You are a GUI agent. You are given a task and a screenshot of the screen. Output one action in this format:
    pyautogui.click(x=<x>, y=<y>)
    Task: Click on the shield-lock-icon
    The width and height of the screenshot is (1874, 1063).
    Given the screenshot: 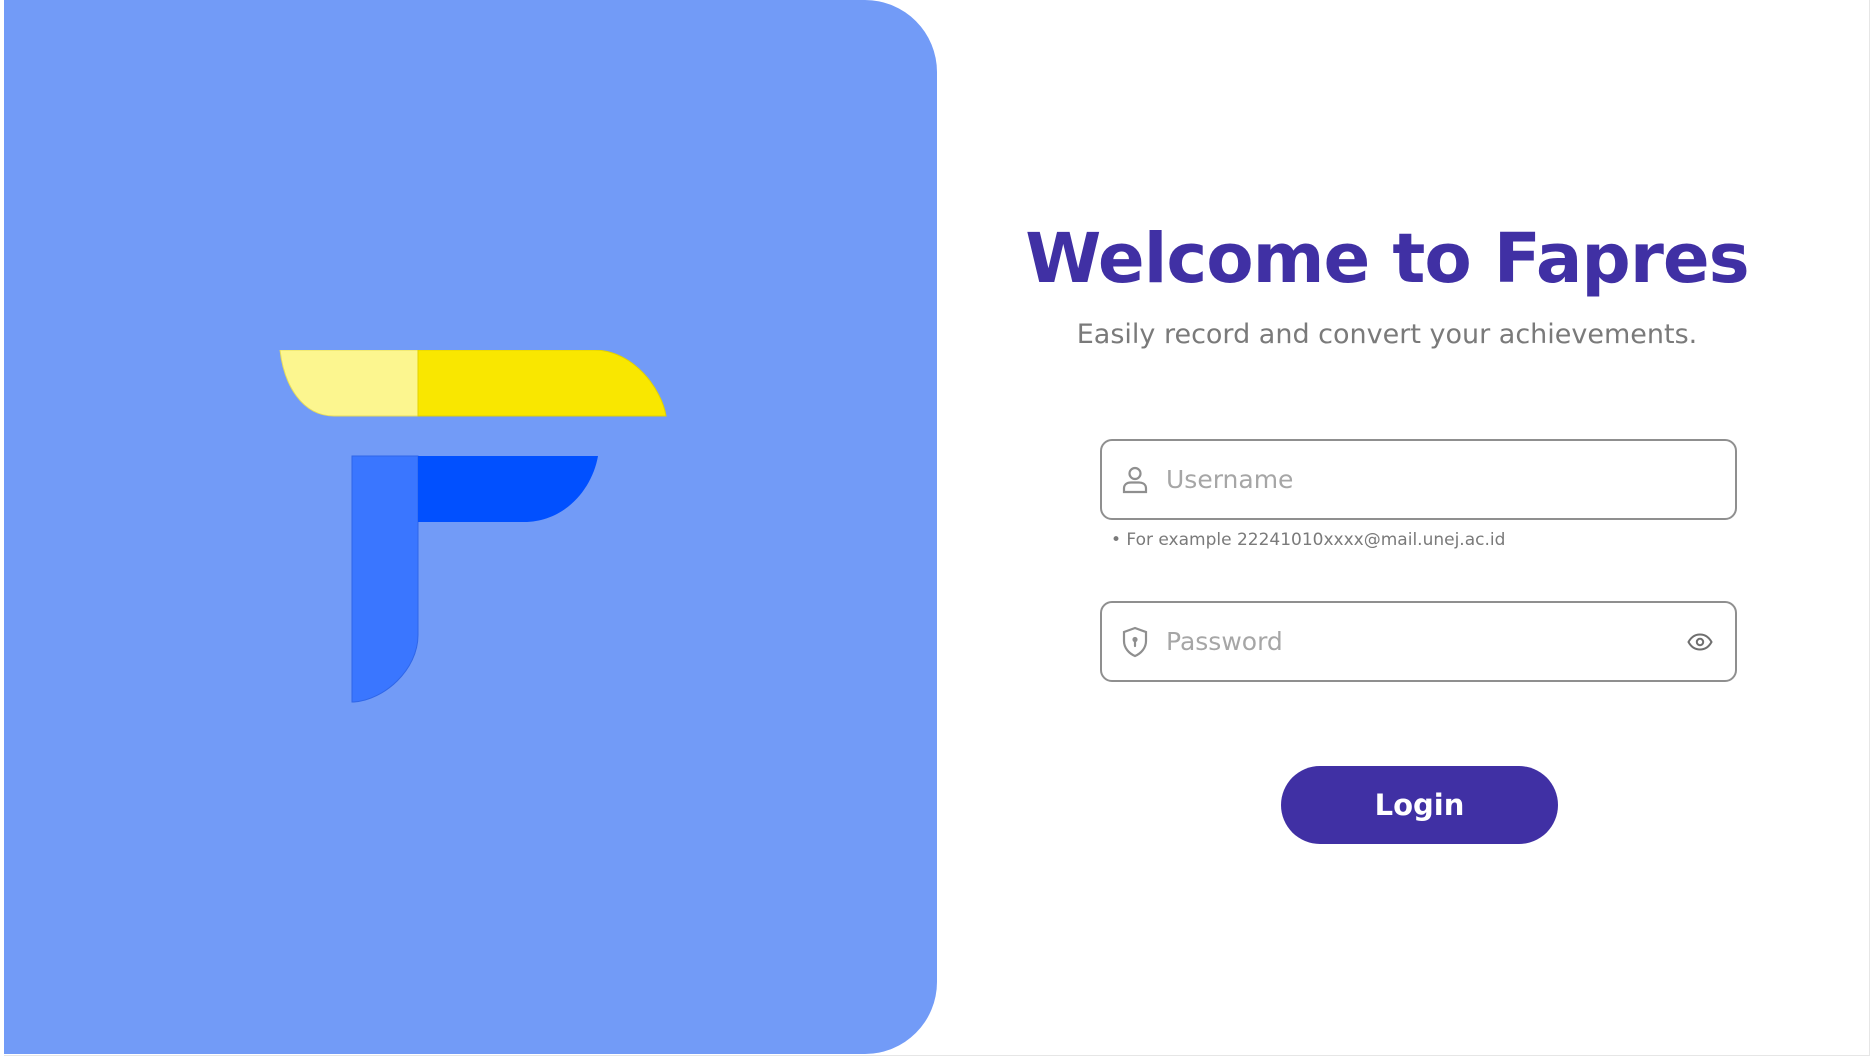 What is the action you would take?
    pyautogui.click(x=1135, y=642)
    